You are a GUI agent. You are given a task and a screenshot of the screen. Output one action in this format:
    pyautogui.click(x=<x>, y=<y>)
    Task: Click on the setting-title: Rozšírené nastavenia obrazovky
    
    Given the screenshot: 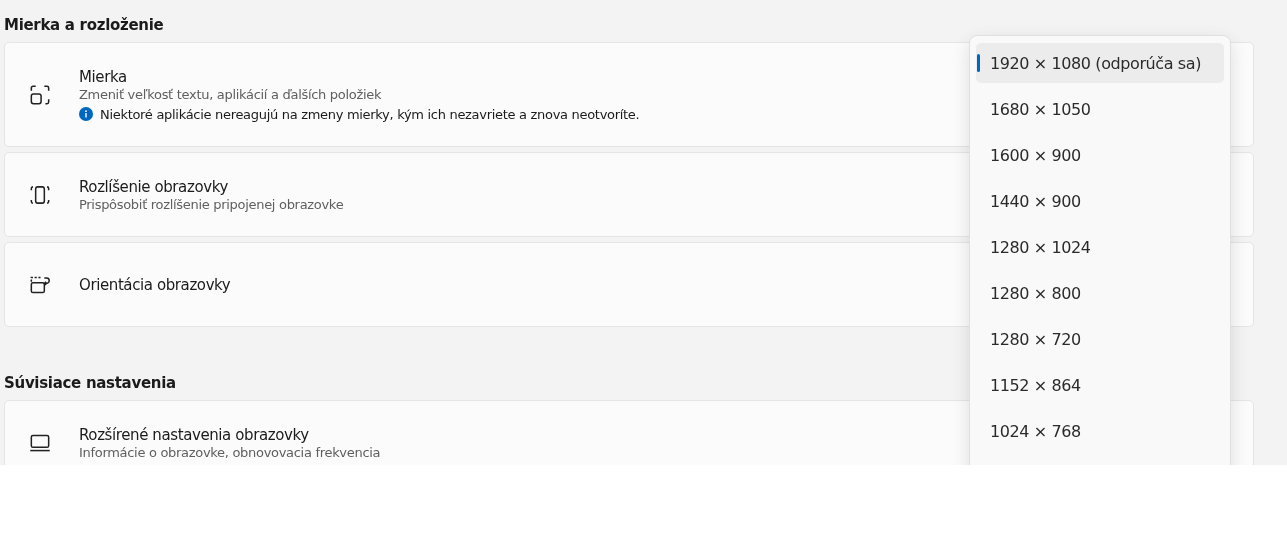 What is the action you would take?
    pyautogui.click(x=194, y=434)
    